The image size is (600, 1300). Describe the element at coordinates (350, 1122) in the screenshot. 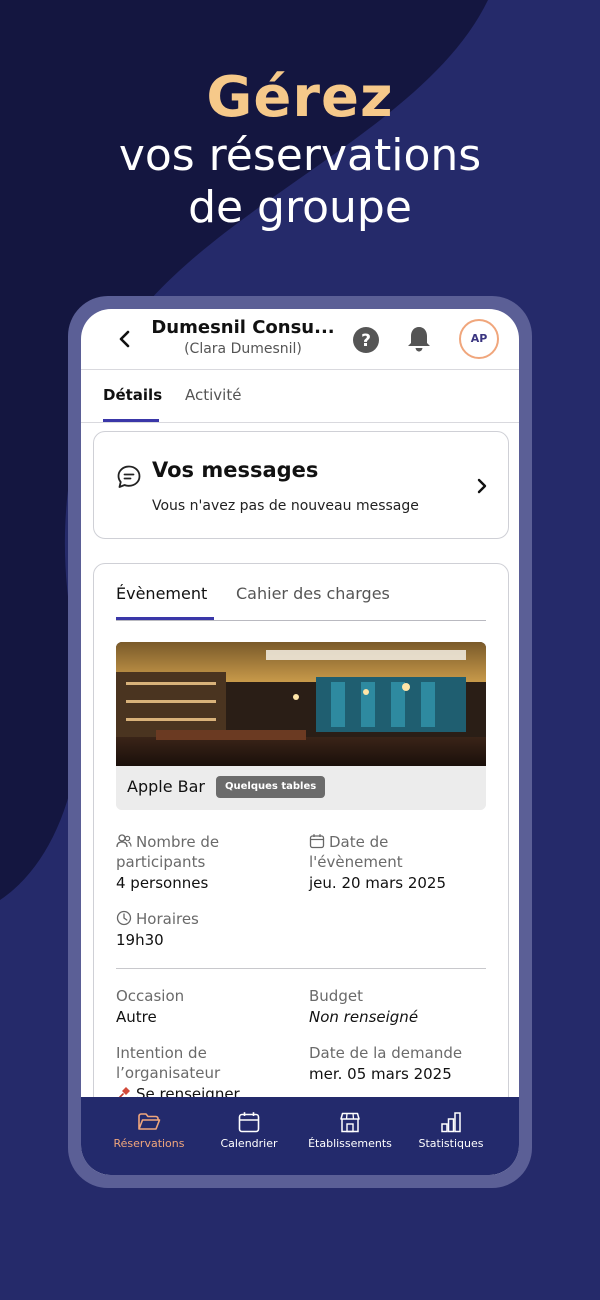

I see `storefront-icon` at that location.